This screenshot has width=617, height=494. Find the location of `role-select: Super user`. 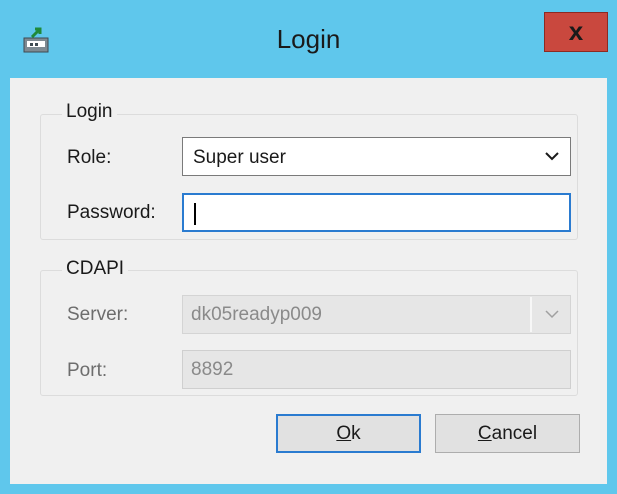

role-select: Super user is located at coordinates (376, 156).